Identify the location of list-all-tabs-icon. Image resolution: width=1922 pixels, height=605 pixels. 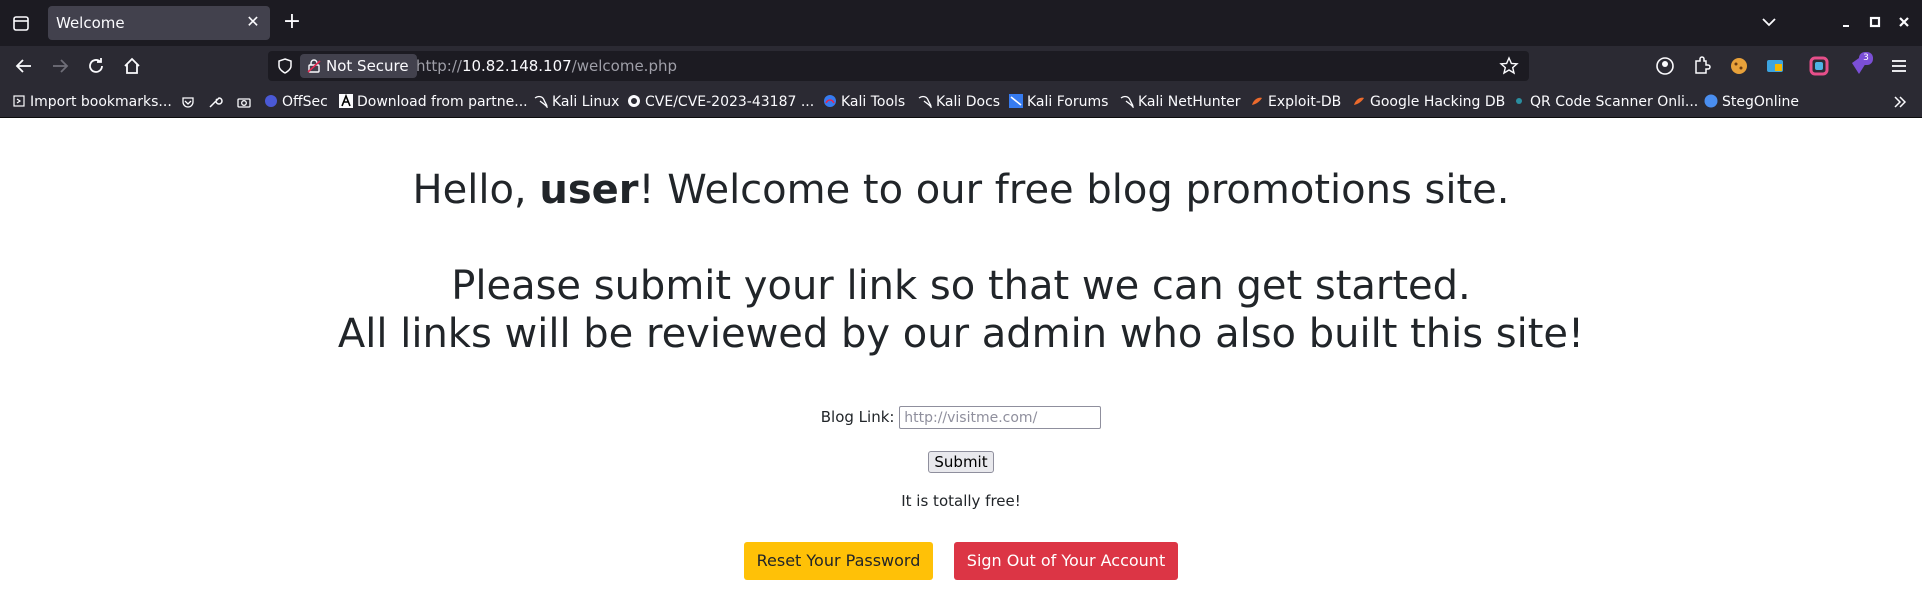
(21, 23).